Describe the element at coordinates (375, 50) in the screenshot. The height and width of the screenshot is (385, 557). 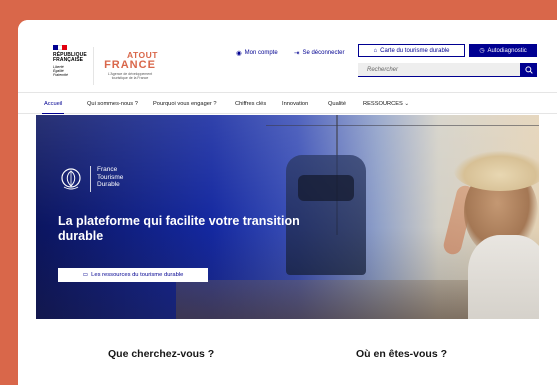
I see `map-icon: ⌂` at that location.